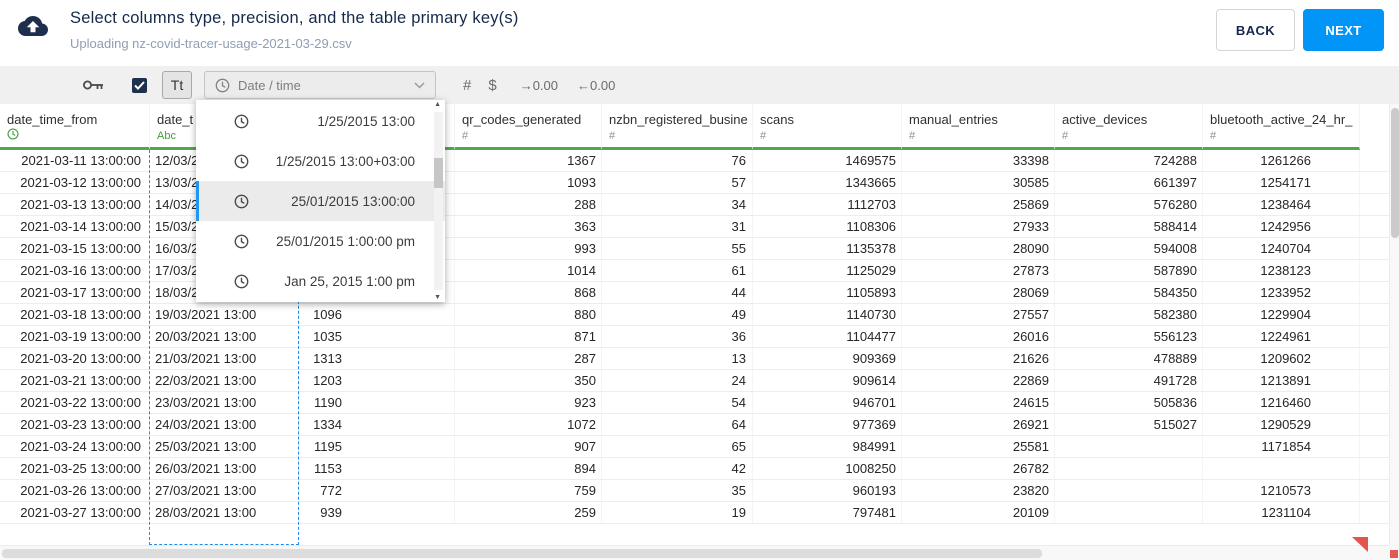 The image size is (1399, 560). What do you see at coordinates (528, 380) in the screenshot?
I see `table-cell: 350` at bounding box center [528, 380].